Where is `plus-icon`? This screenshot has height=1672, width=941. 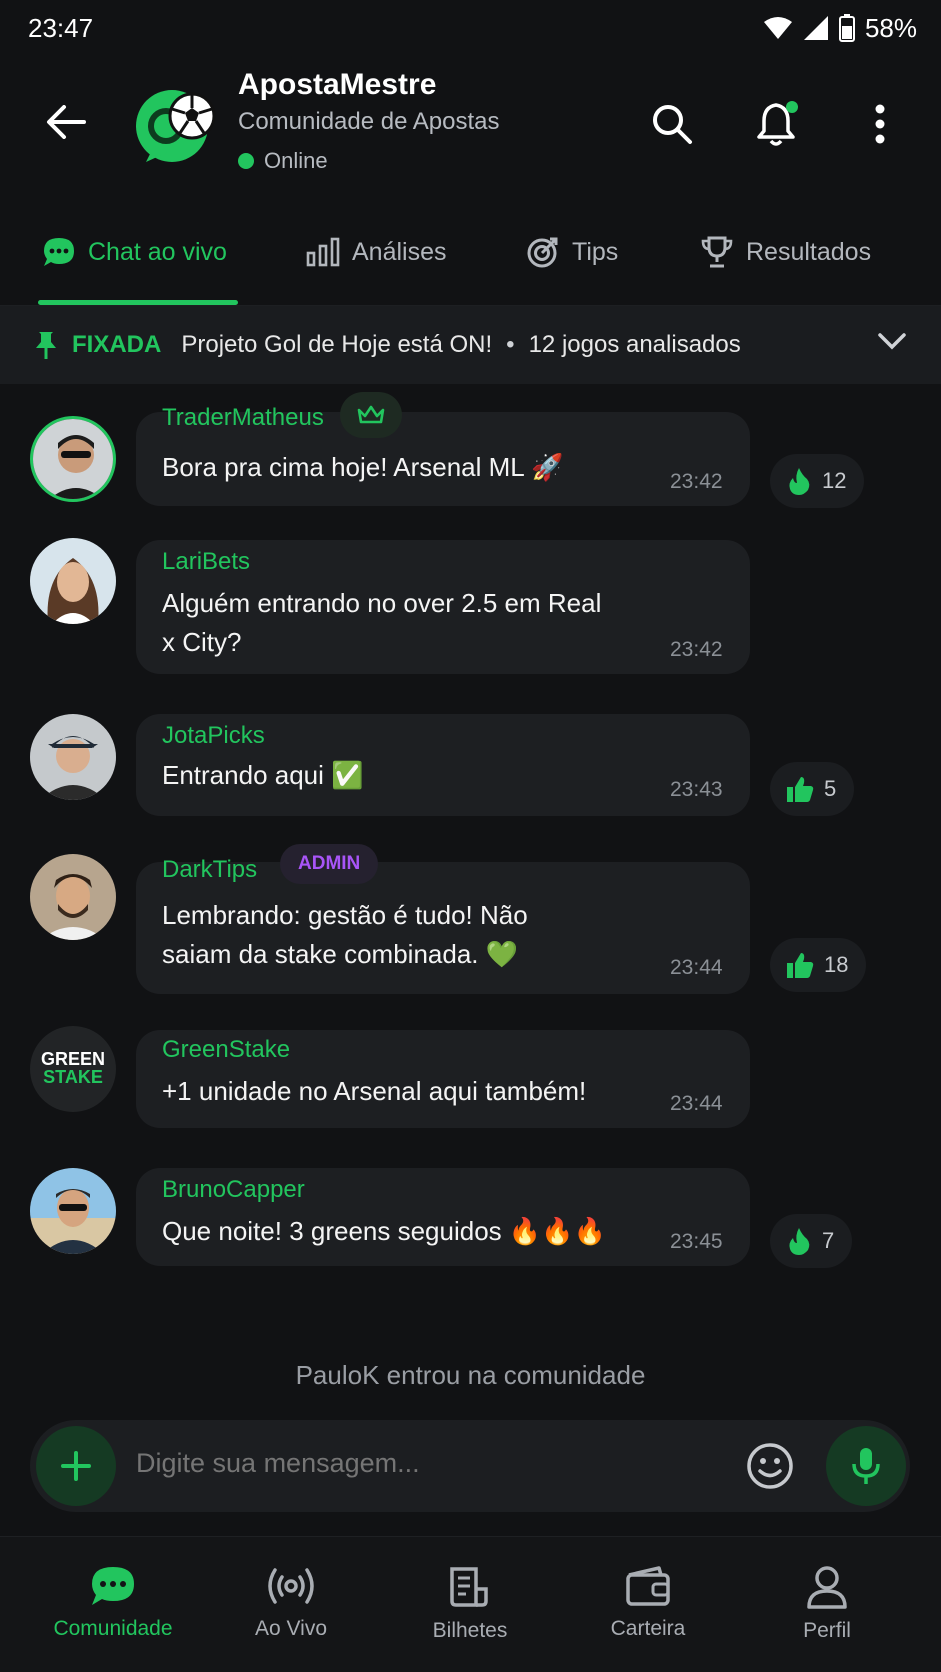
plus-icon is located at coordinates (76, 1466).